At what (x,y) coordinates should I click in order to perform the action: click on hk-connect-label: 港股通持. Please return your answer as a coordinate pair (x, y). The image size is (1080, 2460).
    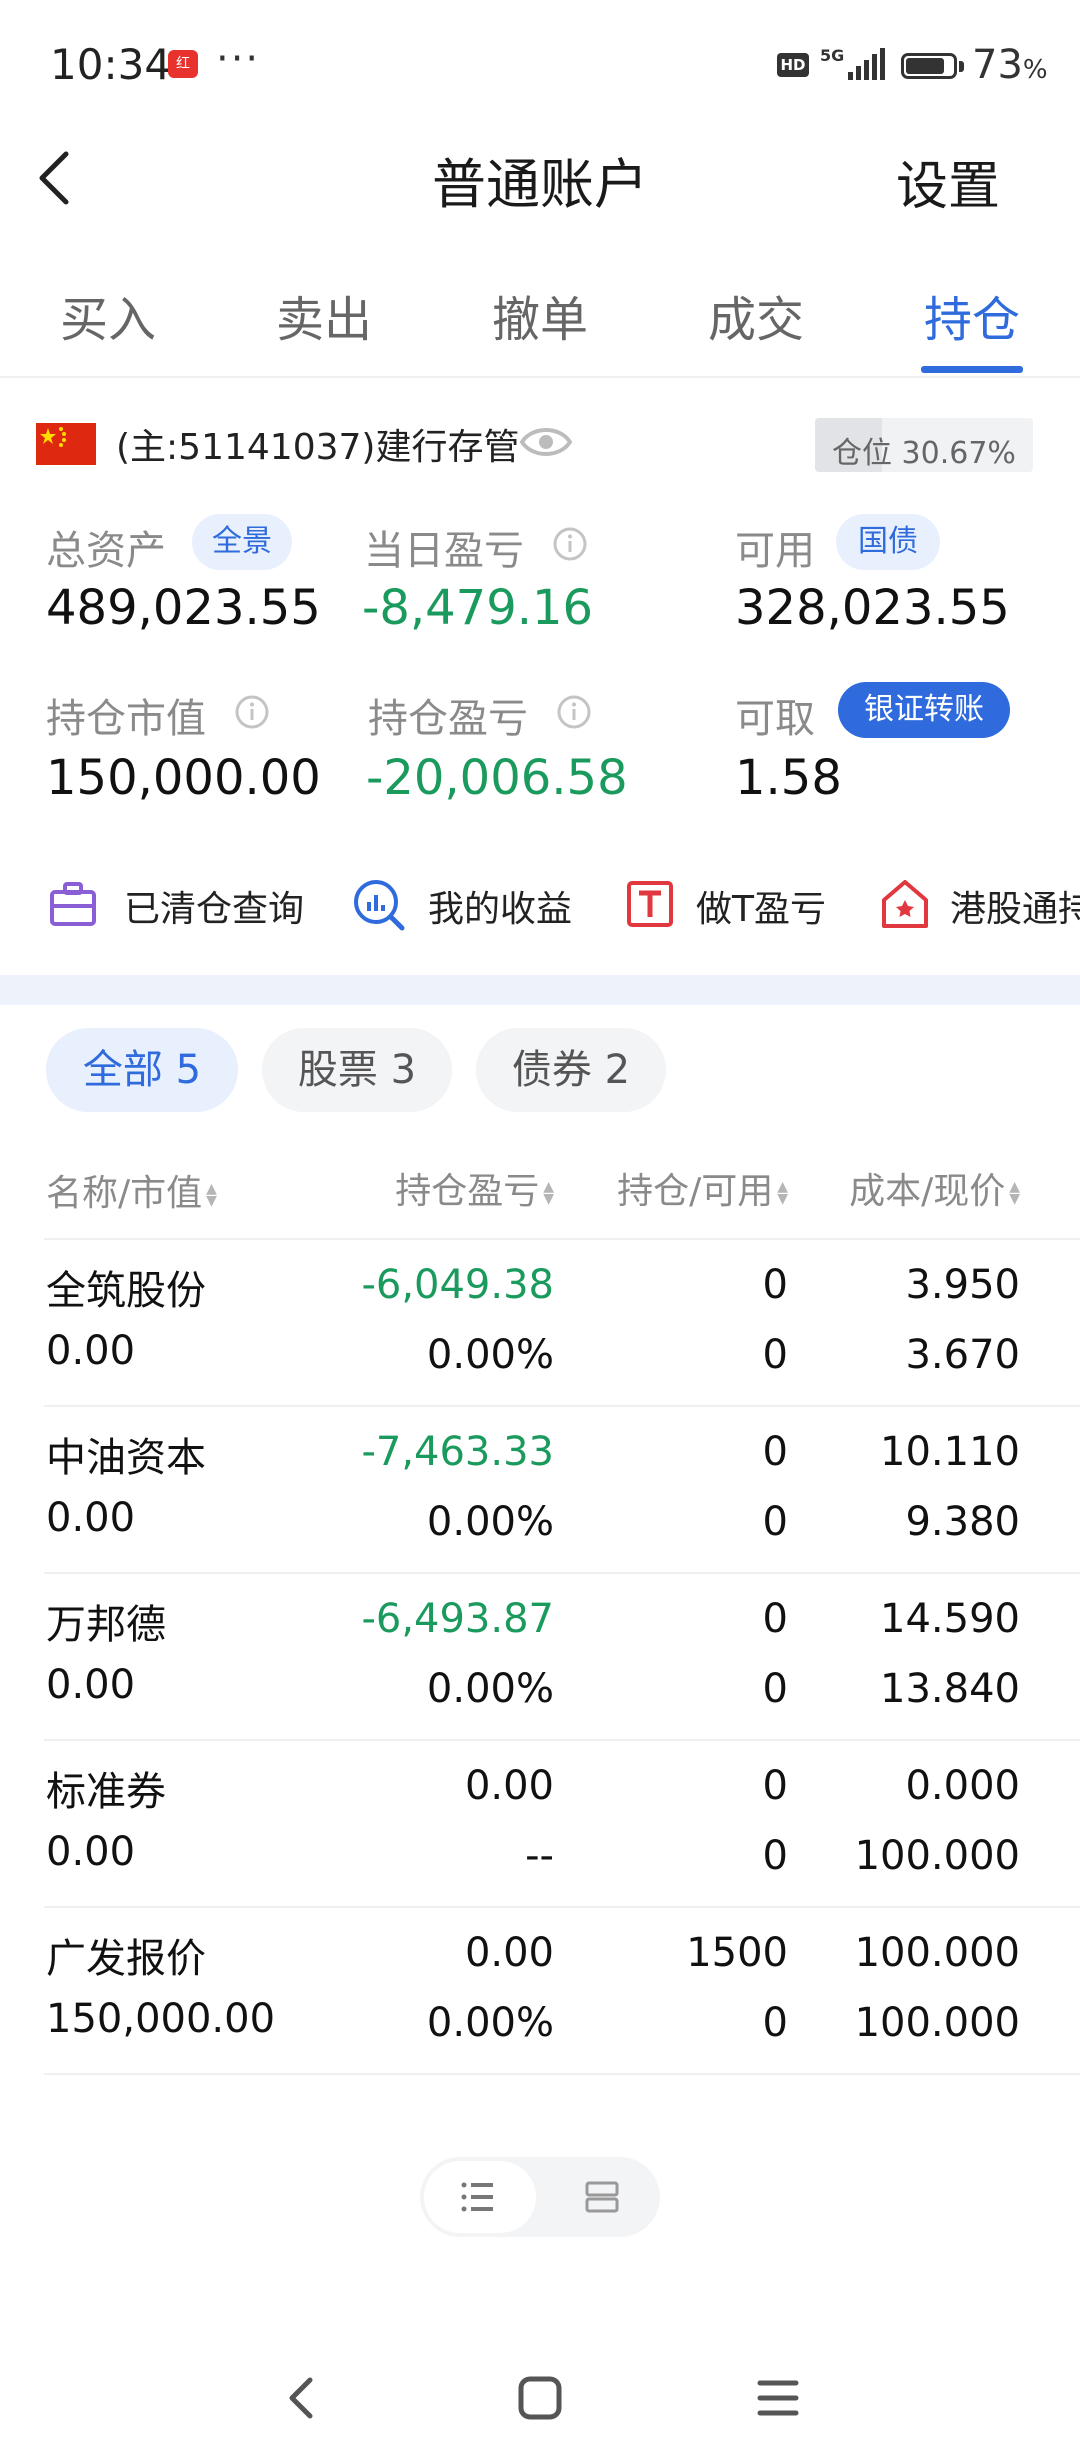
    Looking at the image, I should click on (1015, 909).